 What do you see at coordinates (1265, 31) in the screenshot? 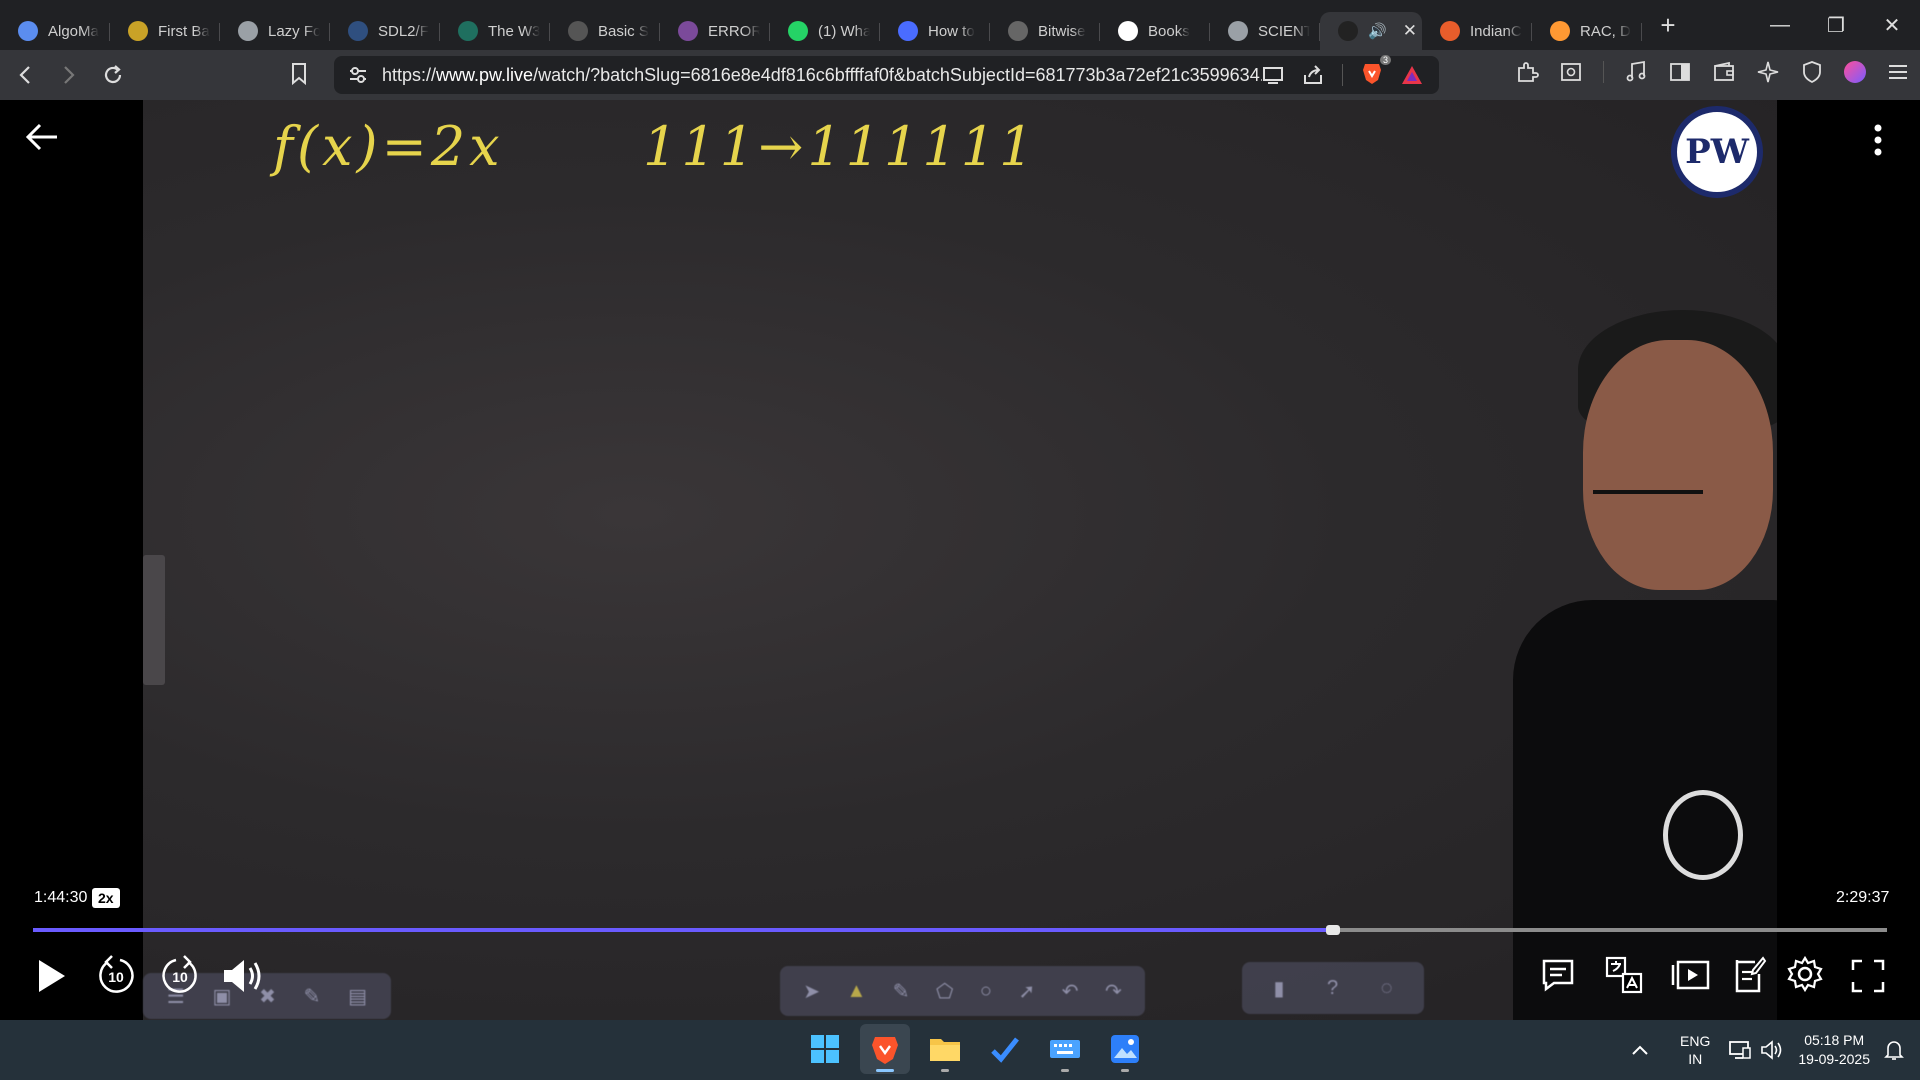
I see `browser-tab: SCIENT` at bounding box center [1265, 31].